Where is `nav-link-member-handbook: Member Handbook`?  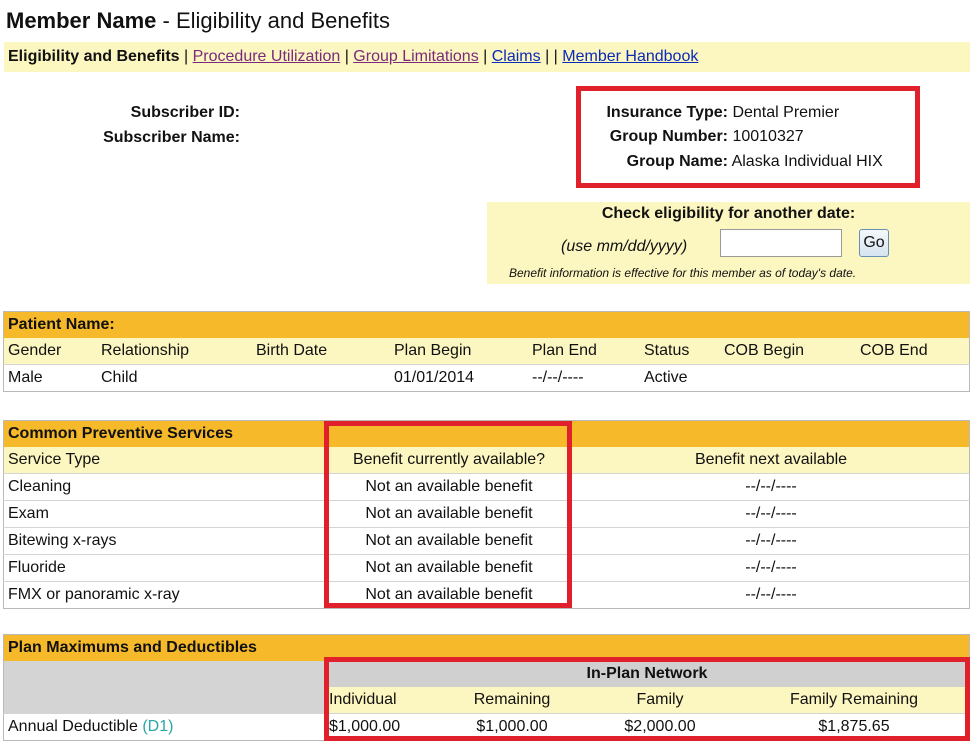 nav-link-member-handbook: Member Handbook is located at coordinates (630, 56).